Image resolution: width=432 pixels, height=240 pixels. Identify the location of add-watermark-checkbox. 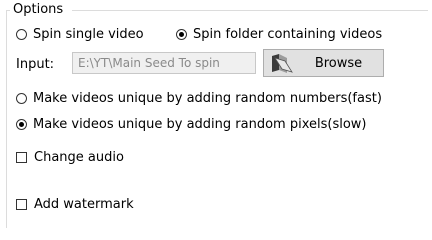
(21, 204).